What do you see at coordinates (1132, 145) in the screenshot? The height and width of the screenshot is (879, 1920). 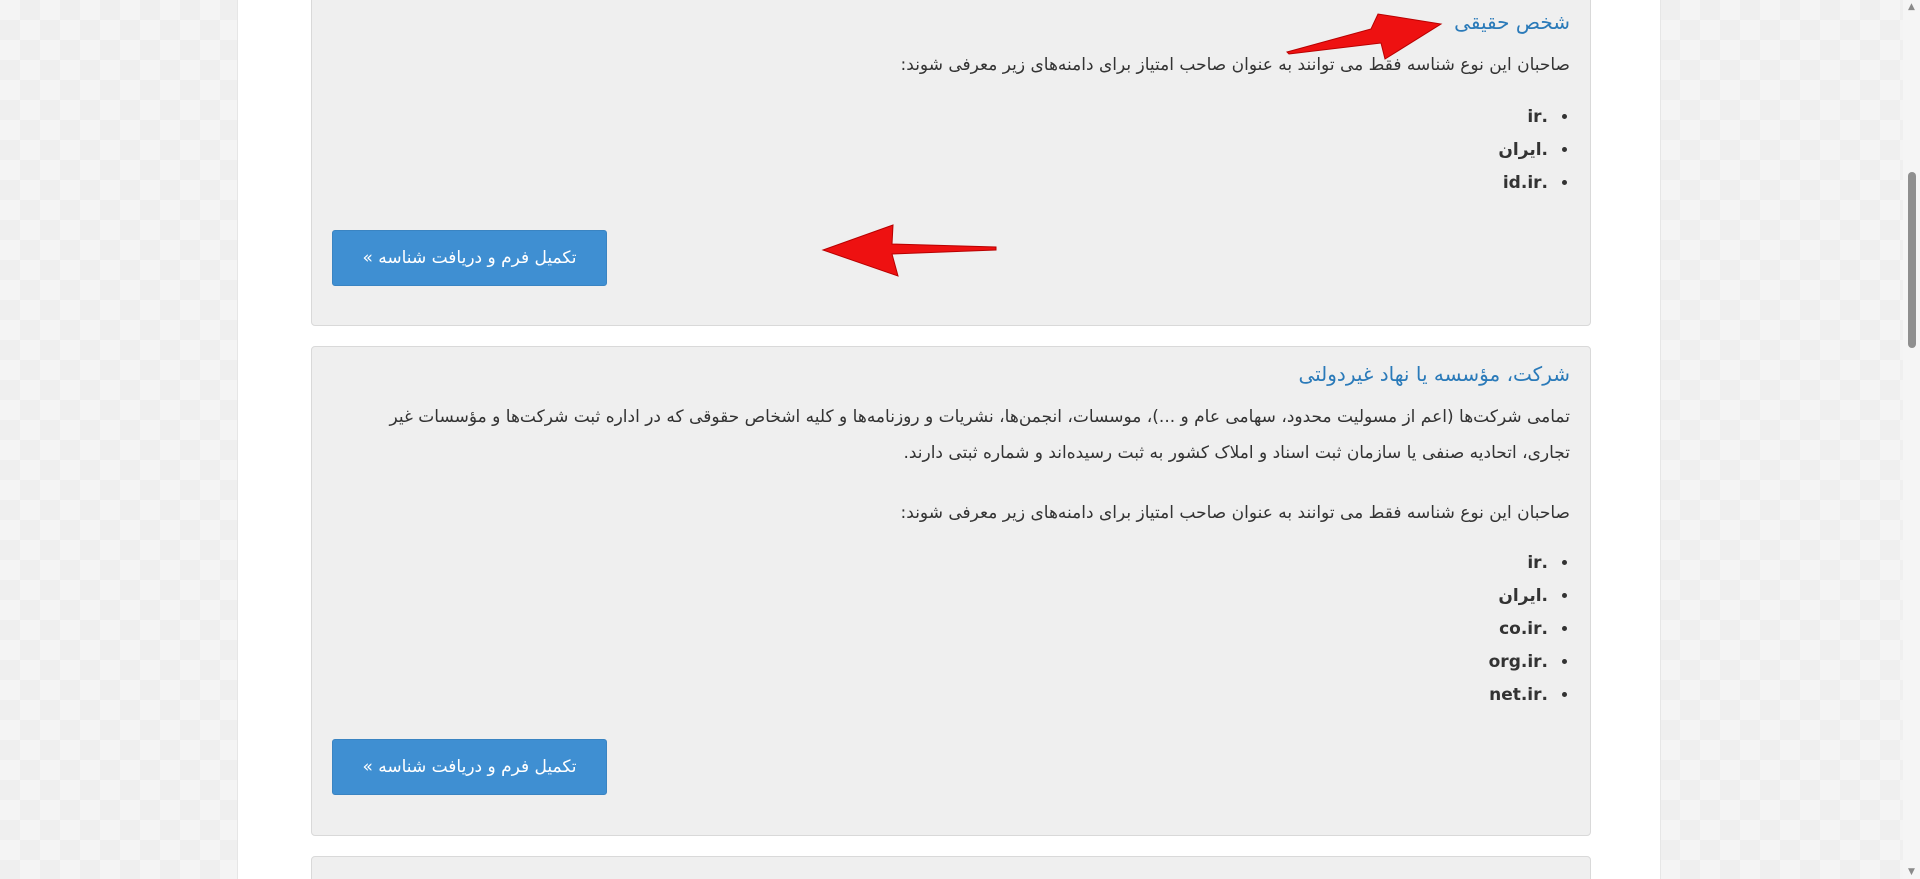 I see `annotation-arrows` at bounding box center [1132, 145].